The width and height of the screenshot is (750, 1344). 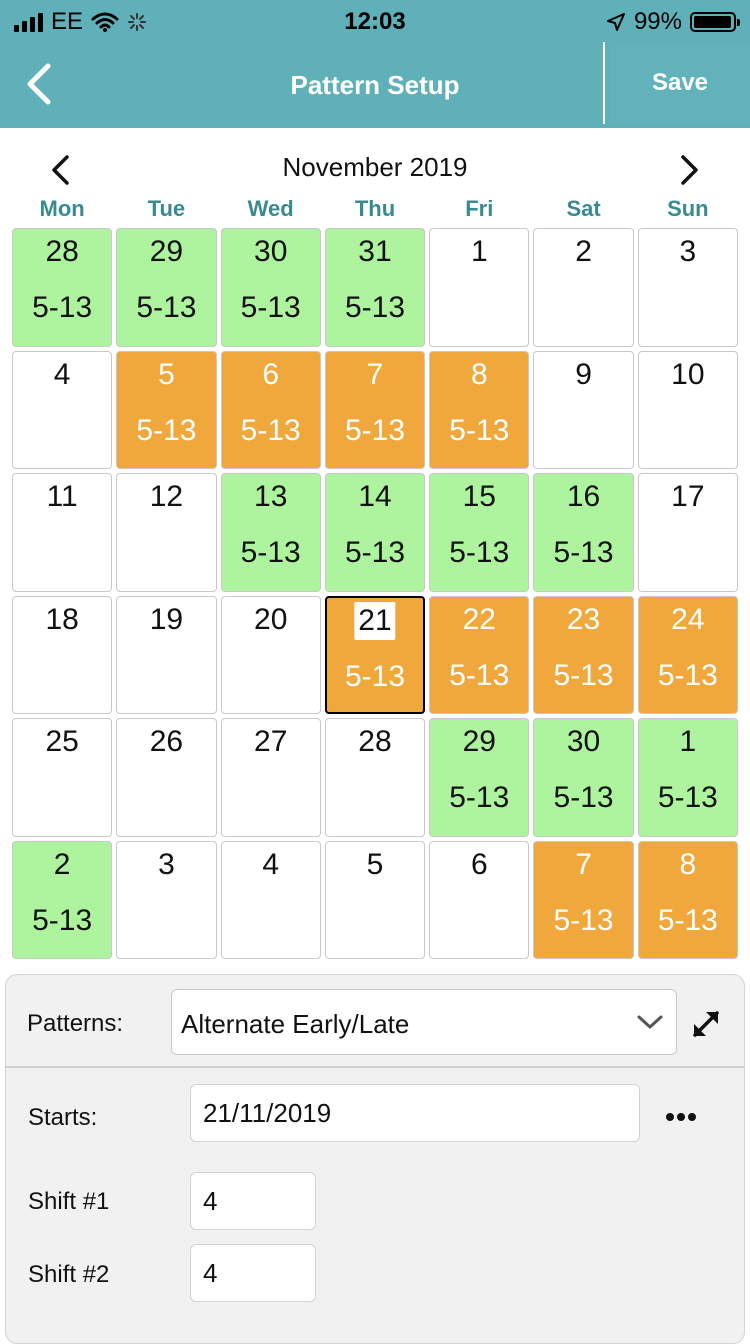 I want to click on calendar-day: 12, so click(x=166, y=532).